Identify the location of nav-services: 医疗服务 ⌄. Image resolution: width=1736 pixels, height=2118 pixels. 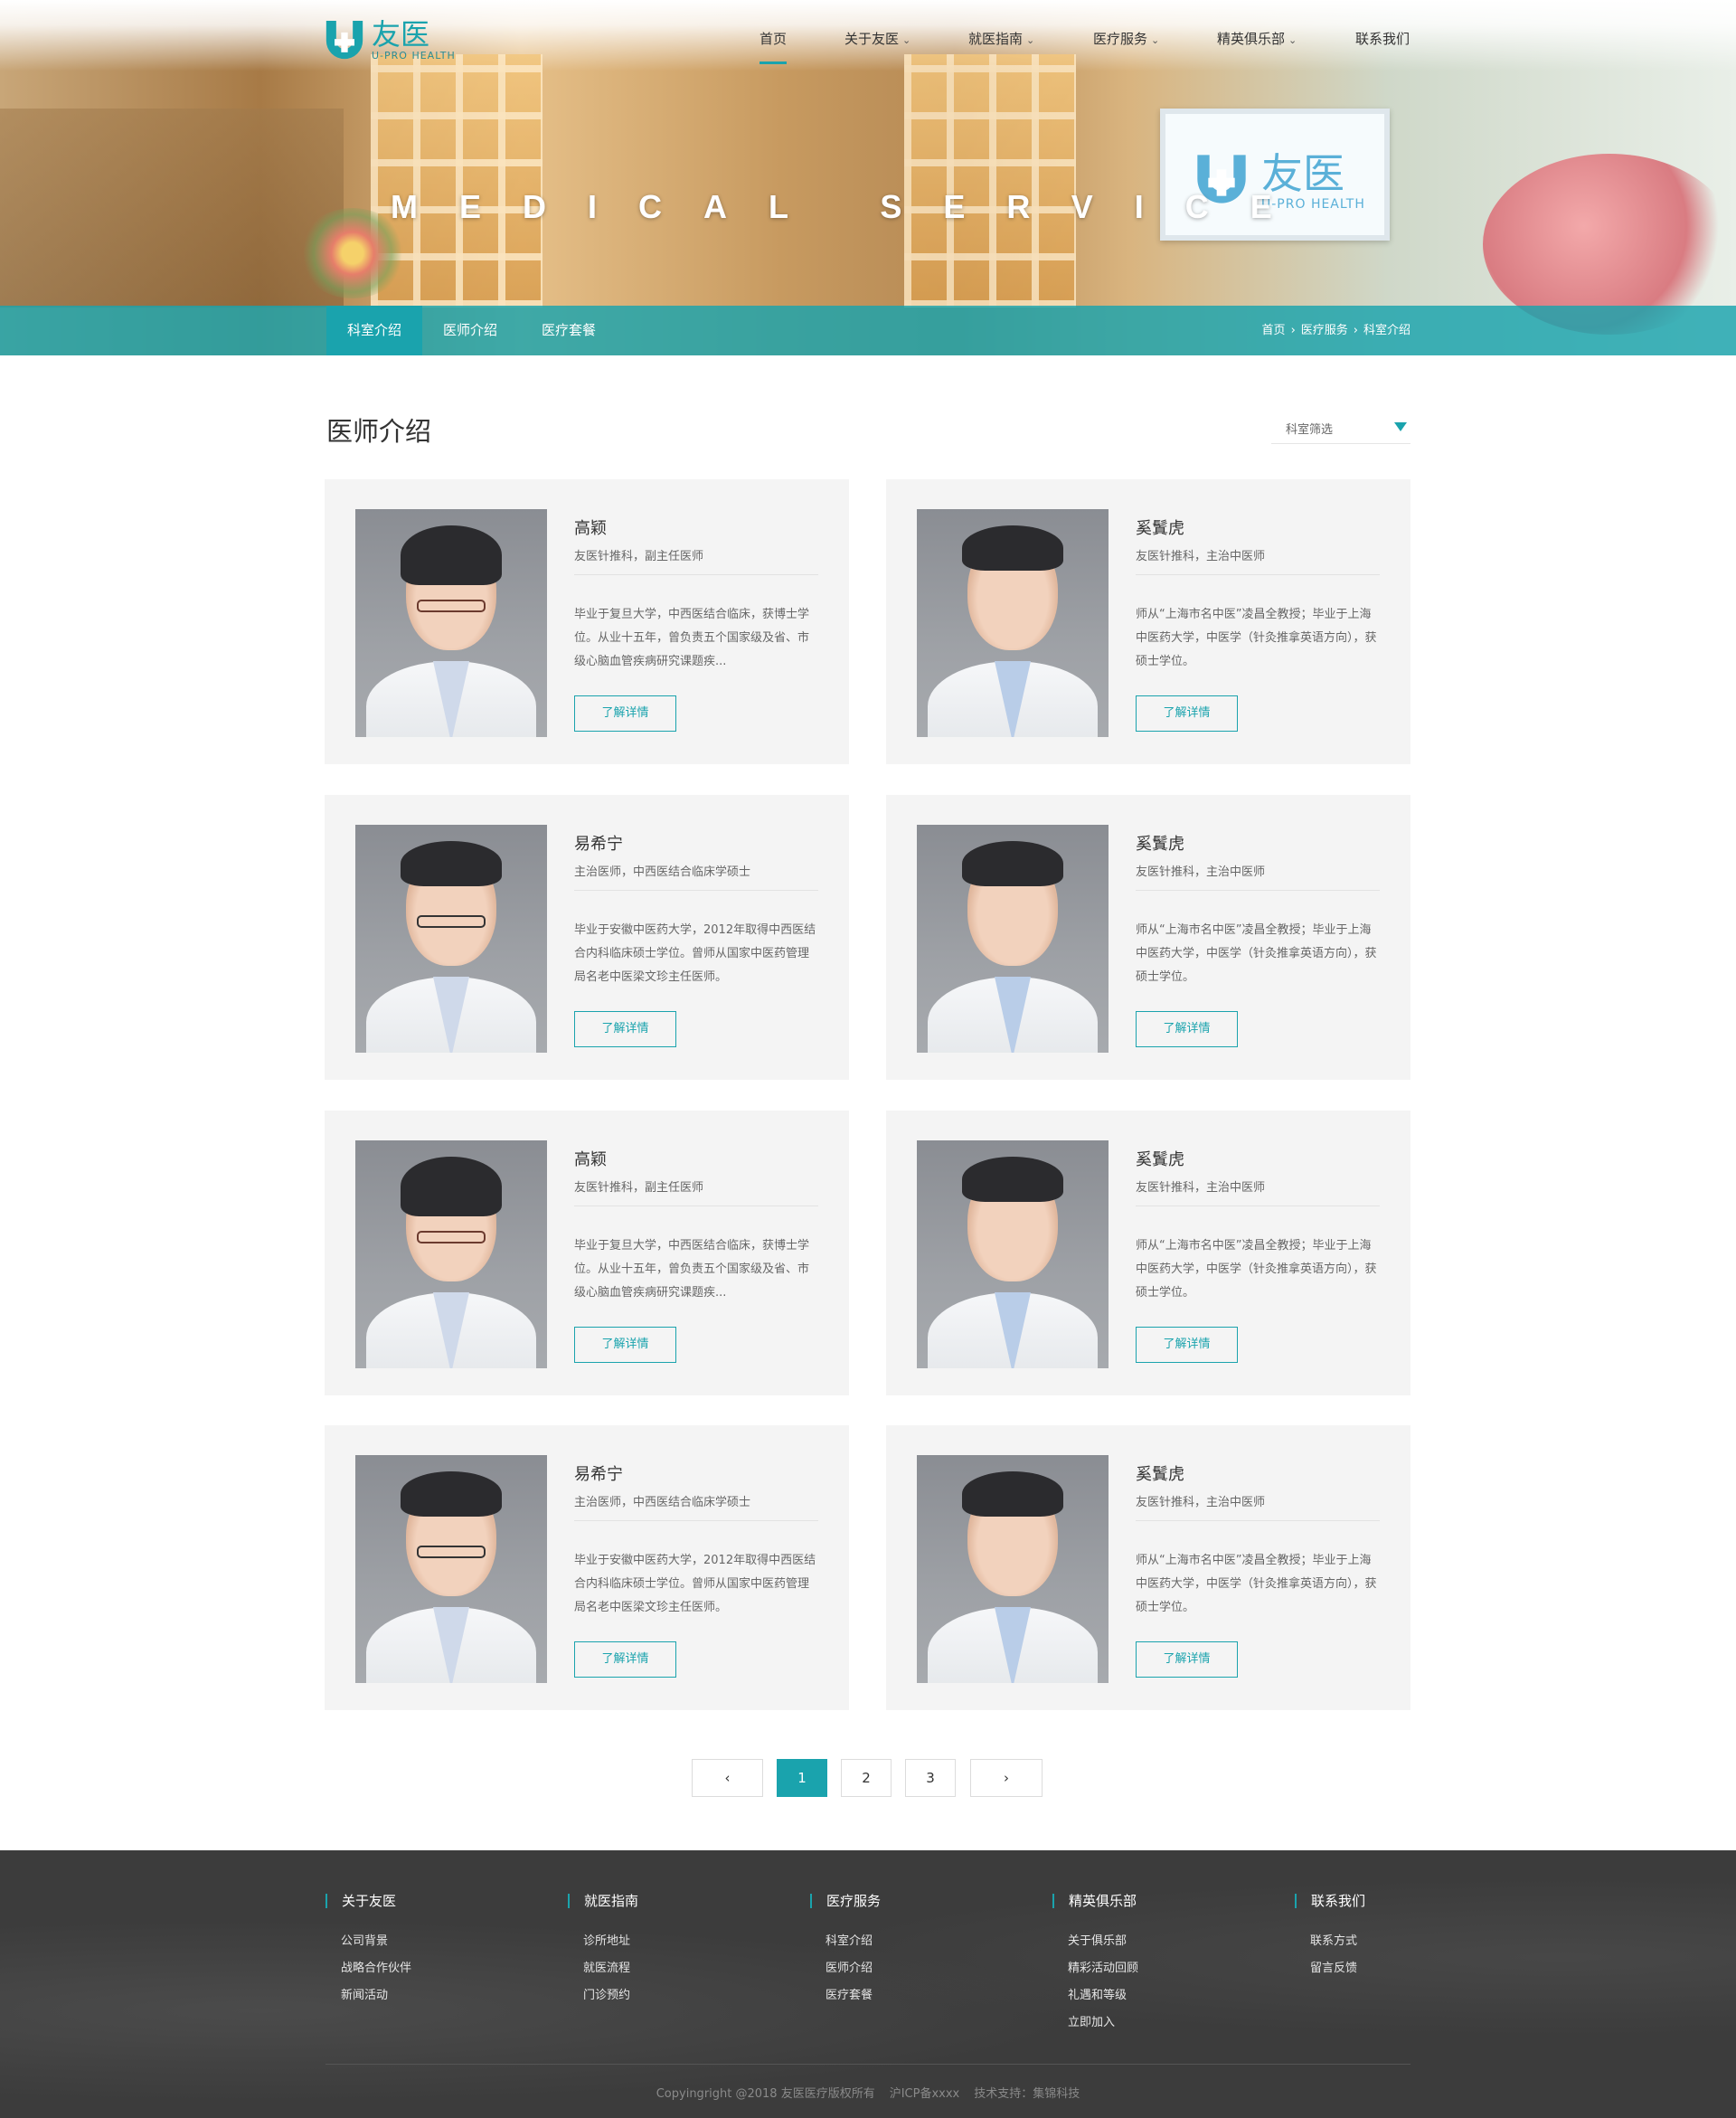
(1126, 45).